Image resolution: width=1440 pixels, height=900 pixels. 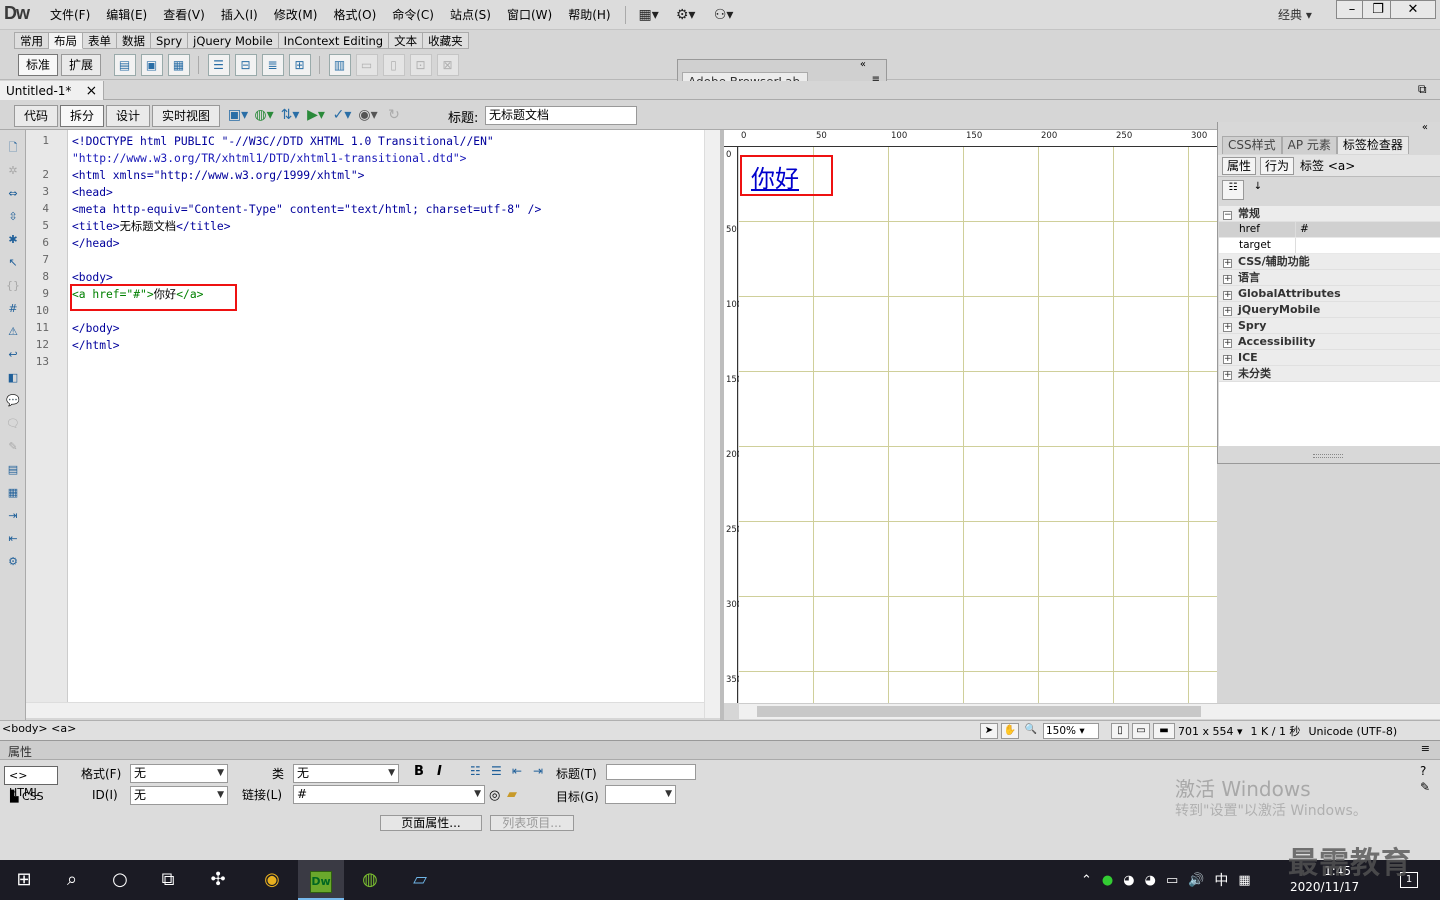 I want to click on category-uncategorized: + 未分类, so click(x=1329, y=374).